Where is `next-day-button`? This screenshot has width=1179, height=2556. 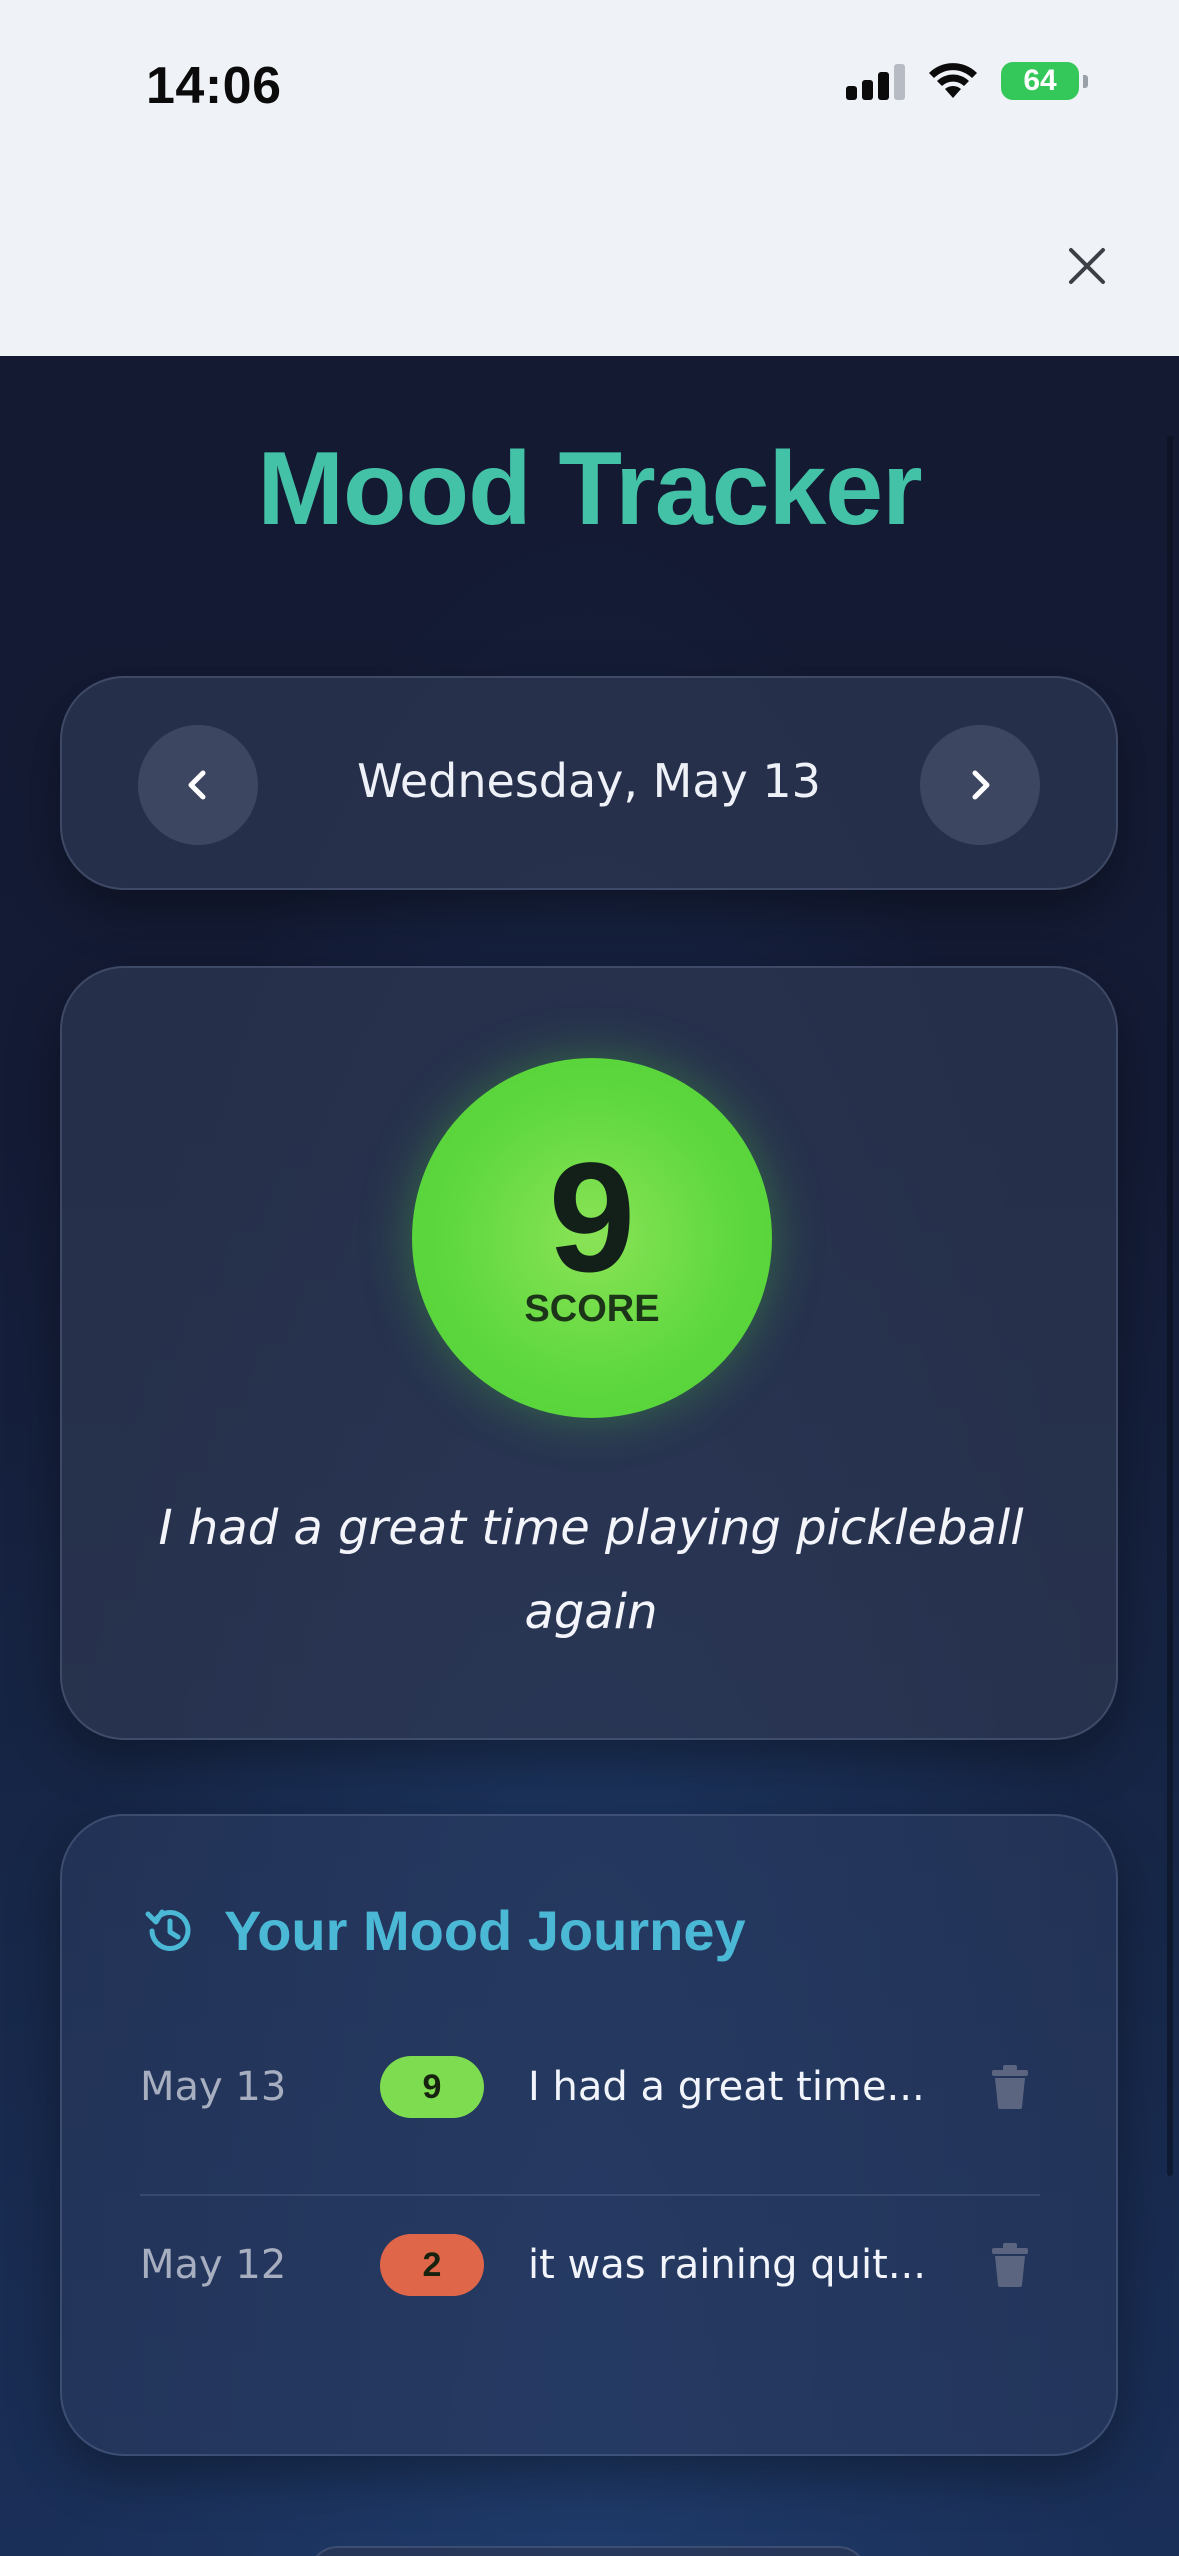 next-day-button is located at coordinates (980, 785).